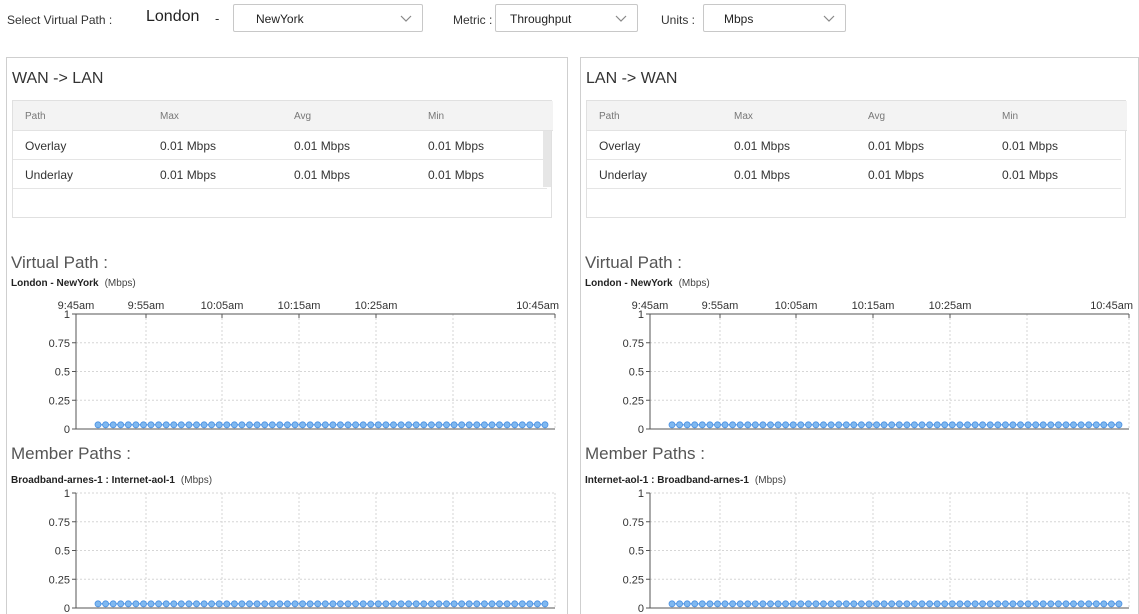 This screenshot has width=1139, height=614. What do you see at coordinates (328, 18) in the screenshot?
I see `site-to-select: NewYork` at bounding box center [328, 18].